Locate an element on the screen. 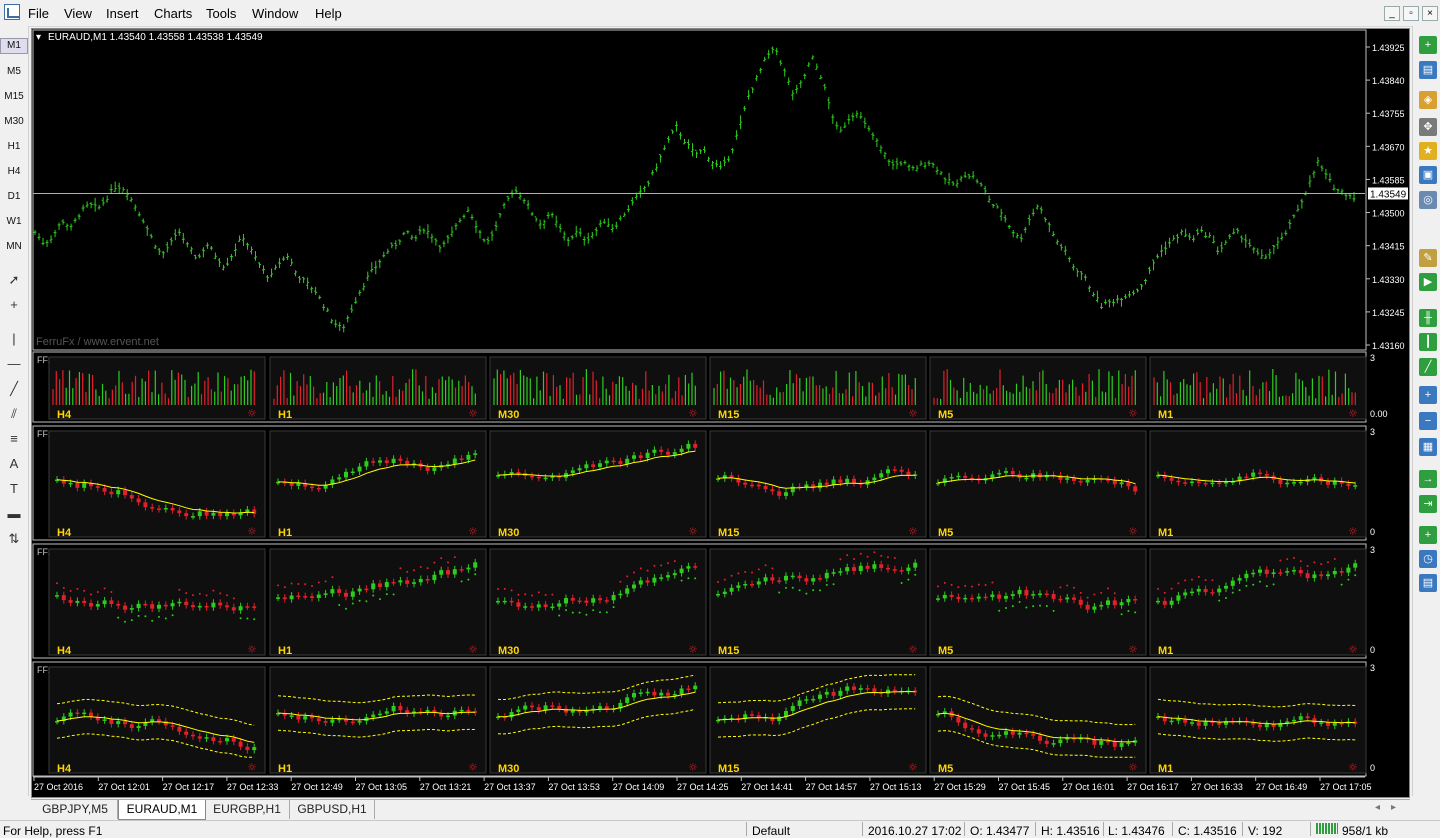 The width and height of the screenshot is (1440, 838). timeframe-label: M30 is located at coordinates (508, 651).